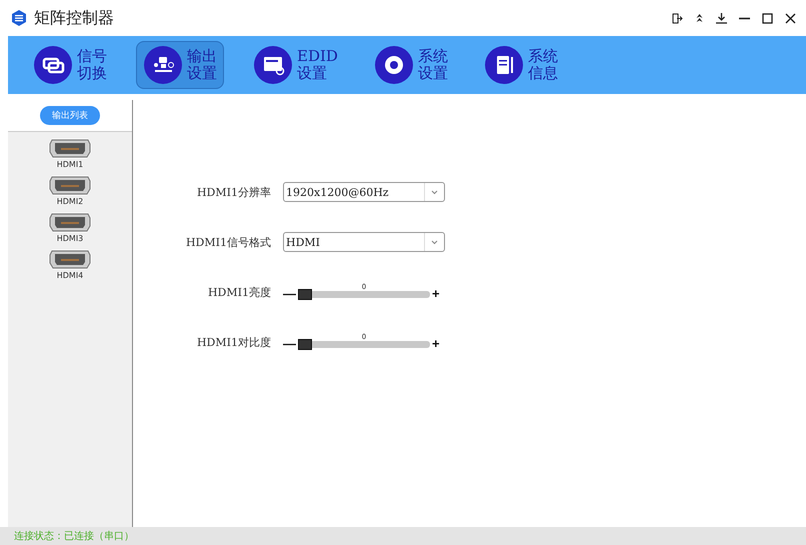  What do you see at coordinates (394, 65) in the screenshot?
I see `gear-icon` at bounding box center [394, 65].